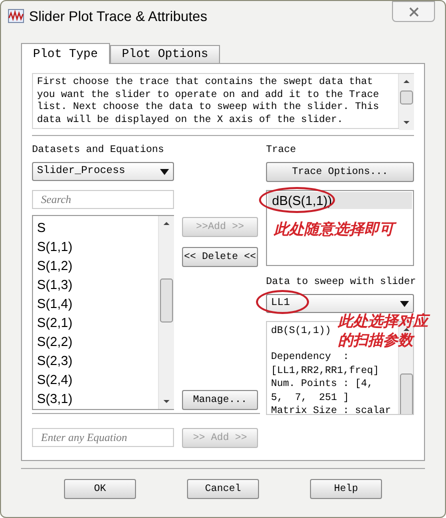  What do you see at coordinates (346, 489) in the screenshot?
I see `button: Help` at bounding box center [346, 489].